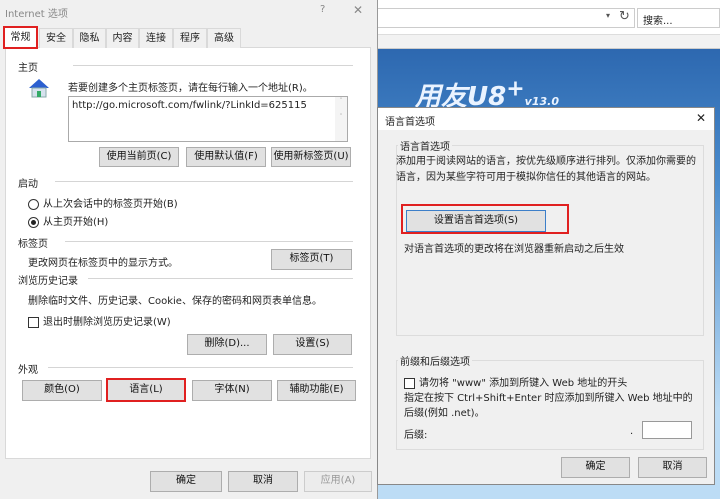 This screenshot has height=499, width=720. What do you see at coordinates (316, 390) in the screenshot?
I see `accessibility-button: 辅助功能(E)` at bounding box center [316, 390].